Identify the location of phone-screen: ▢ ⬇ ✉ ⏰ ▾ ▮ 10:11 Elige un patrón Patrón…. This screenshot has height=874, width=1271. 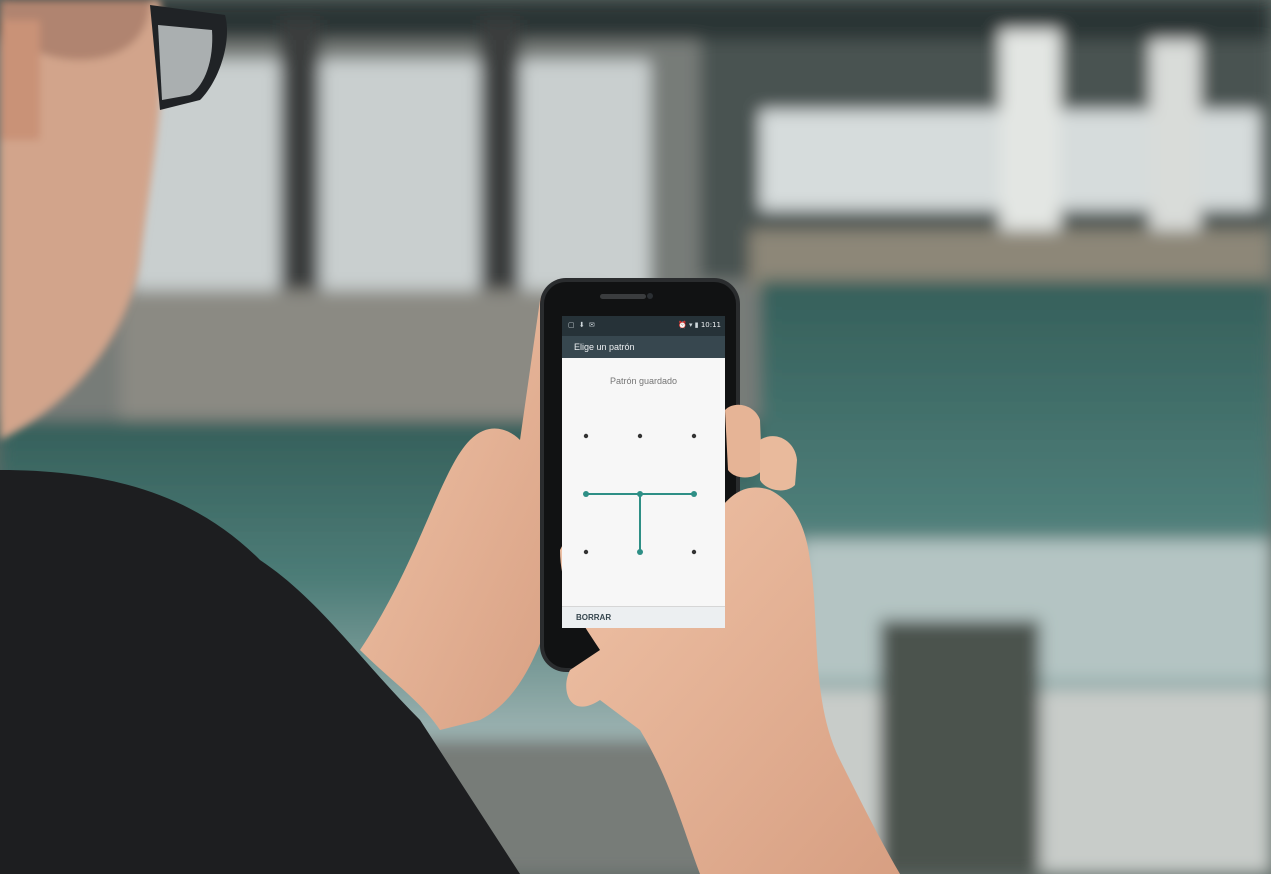
(643, 472).